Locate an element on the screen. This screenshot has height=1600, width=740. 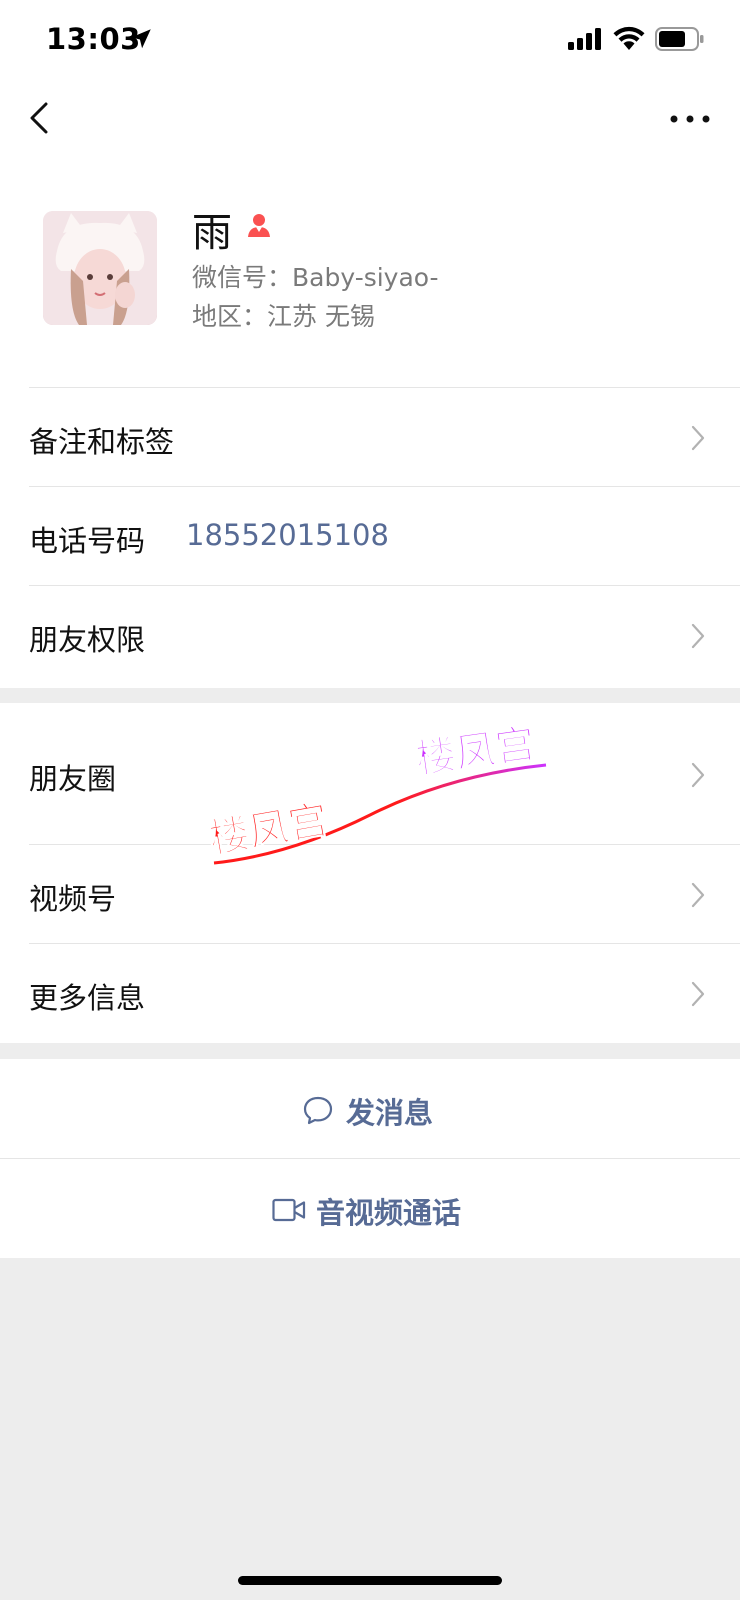
back-button is located at coordinates (41, 118).